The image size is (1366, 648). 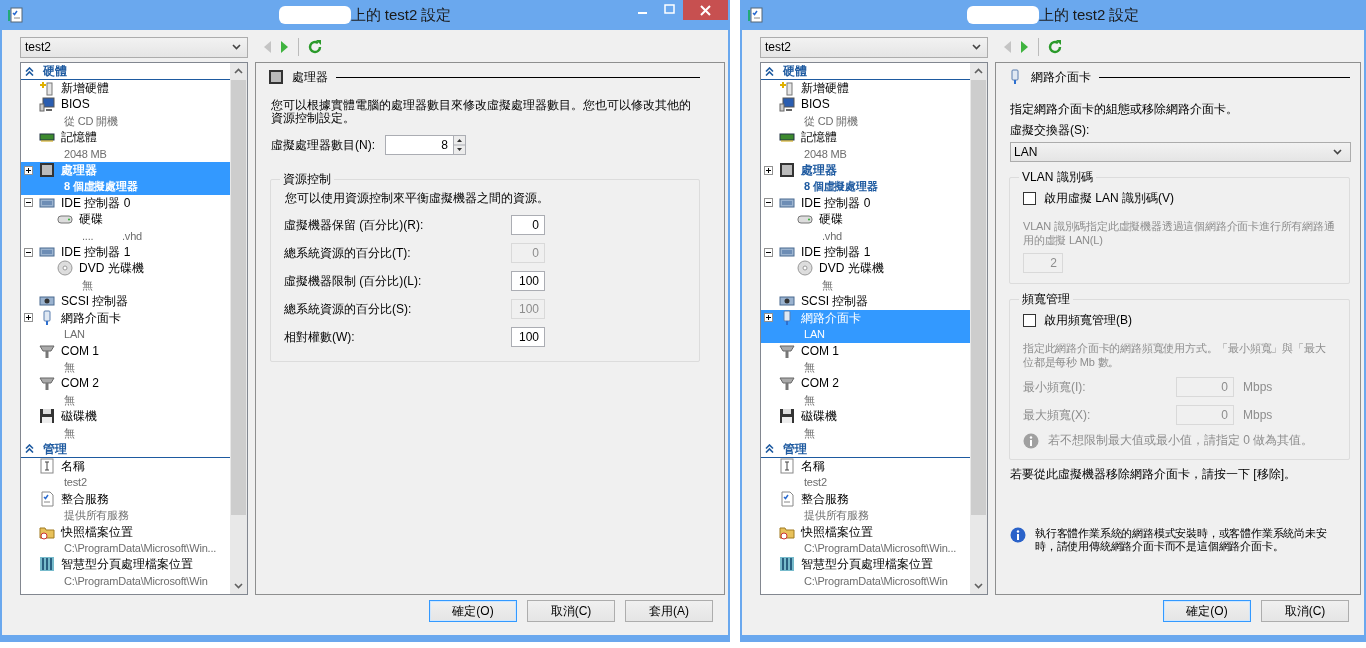 What do you see at coordinates (1160, 546) in the screenshot?
I see `info-line: 時，請使用傳統網路介面卡而不是這個網路介面卡。` at bounding box center [1160, 546].